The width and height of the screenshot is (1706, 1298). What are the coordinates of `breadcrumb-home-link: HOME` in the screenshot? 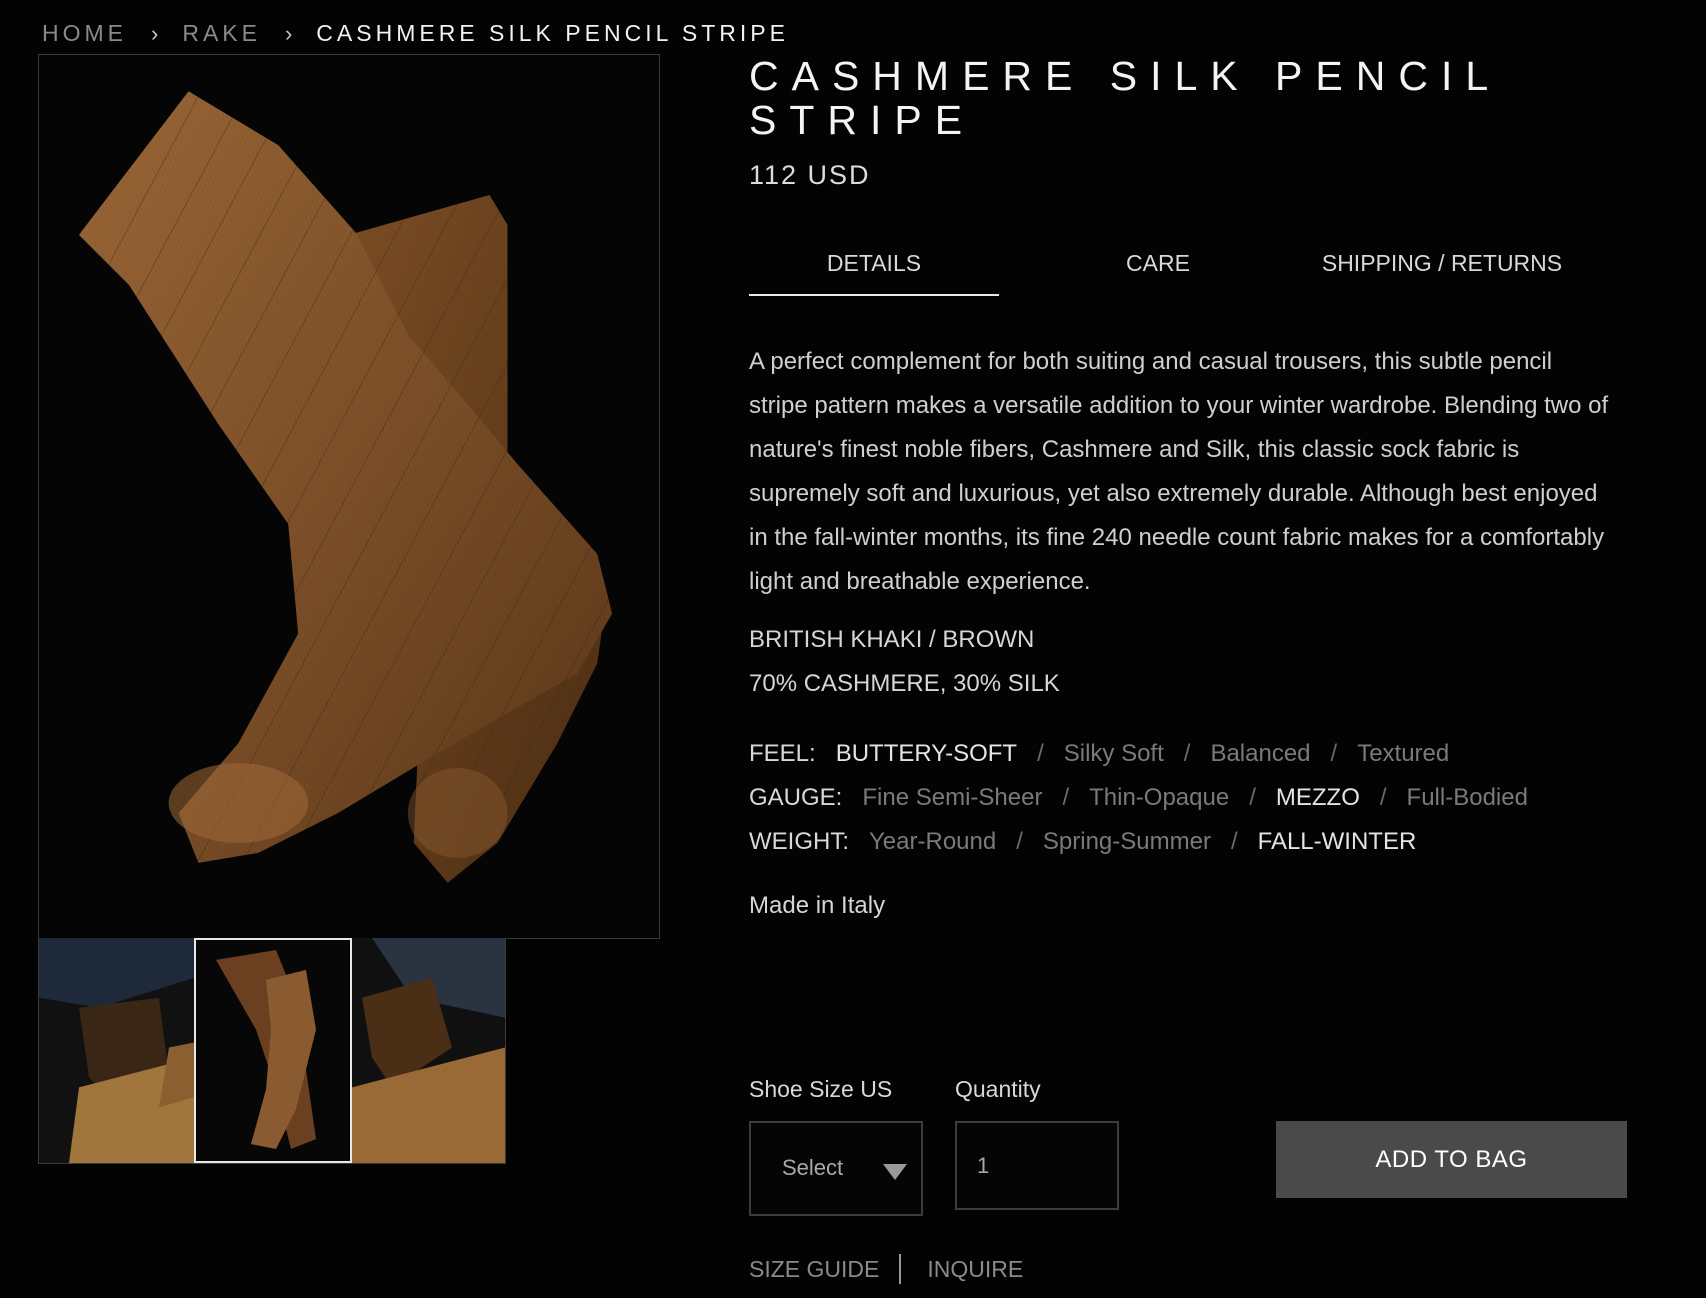 It's located at (84, 33).